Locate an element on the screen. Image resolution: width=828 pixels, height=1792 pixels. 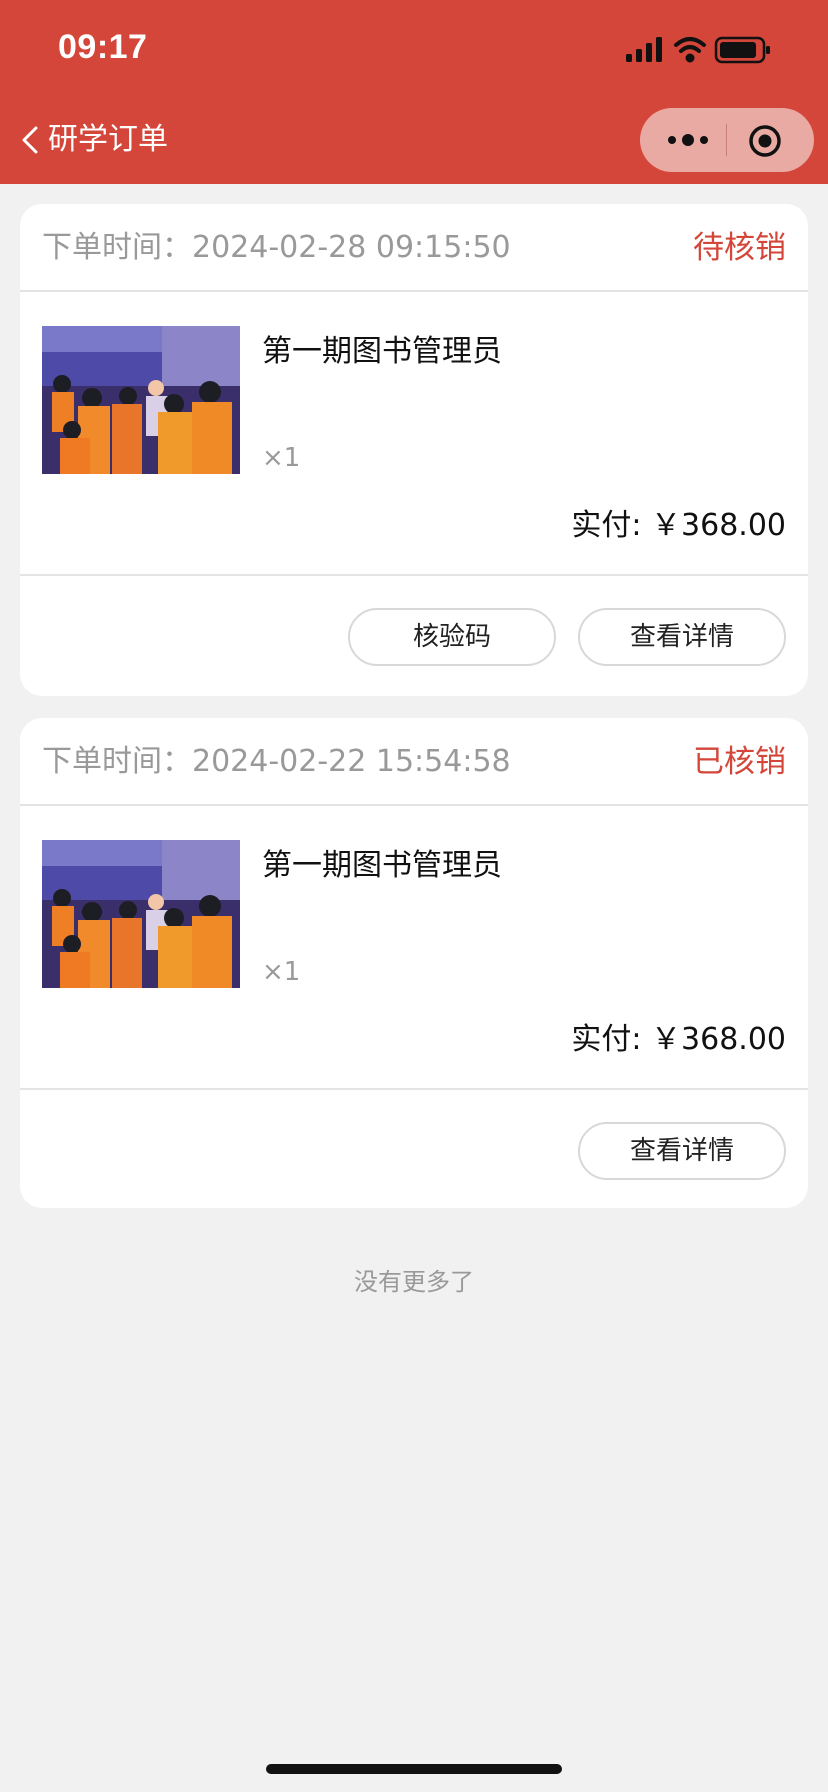
back-chevron-icon is located at coordinates (30, 140).